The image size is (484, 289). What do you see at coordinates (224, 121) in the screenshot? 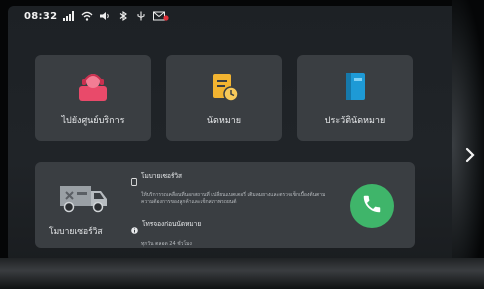
I see `tile-label: นัดหมาย` at bounding box center [224, 121].